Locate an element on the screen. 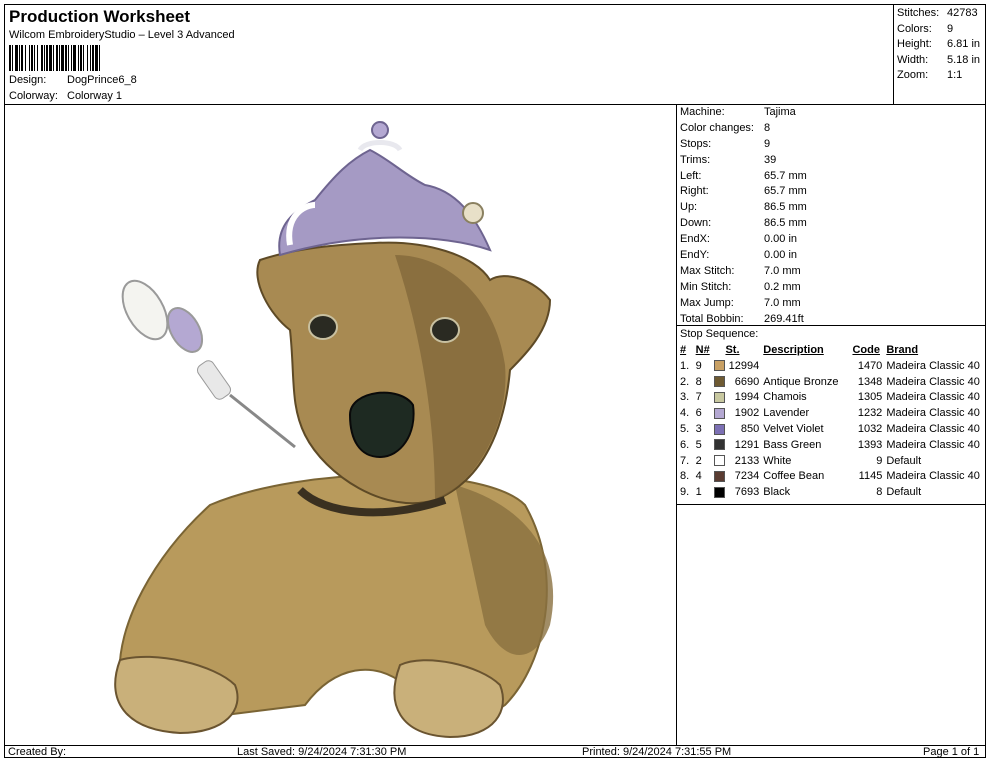  needle-number: 5 is located at coordinates (698, 444).